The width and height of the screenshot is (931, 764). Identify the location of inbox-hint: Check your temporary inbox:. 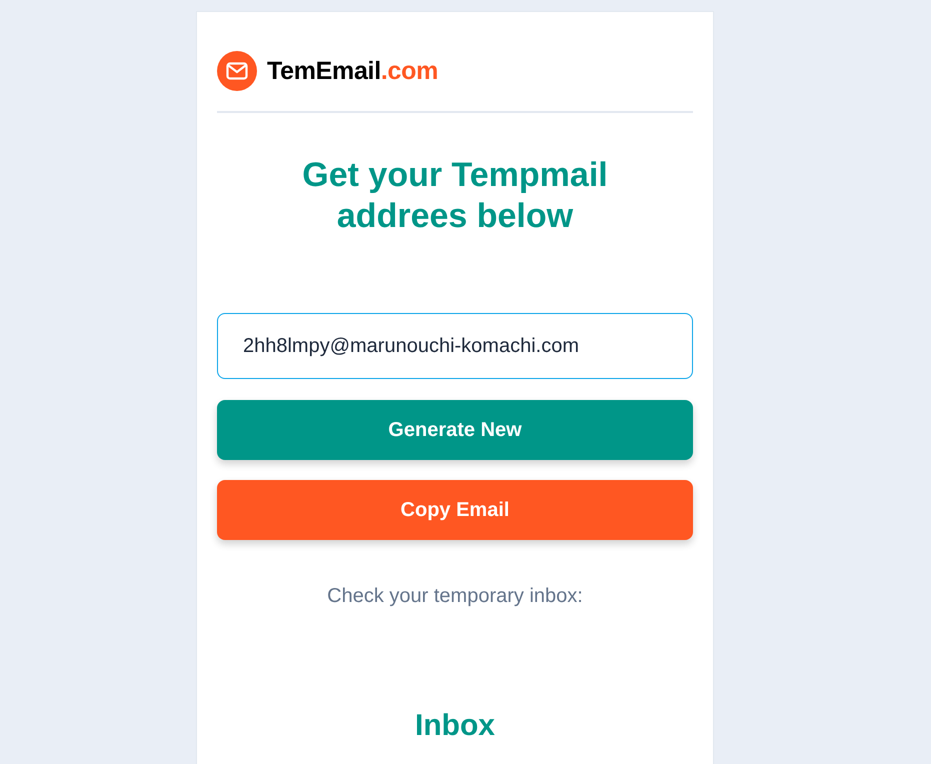
(455, 596).